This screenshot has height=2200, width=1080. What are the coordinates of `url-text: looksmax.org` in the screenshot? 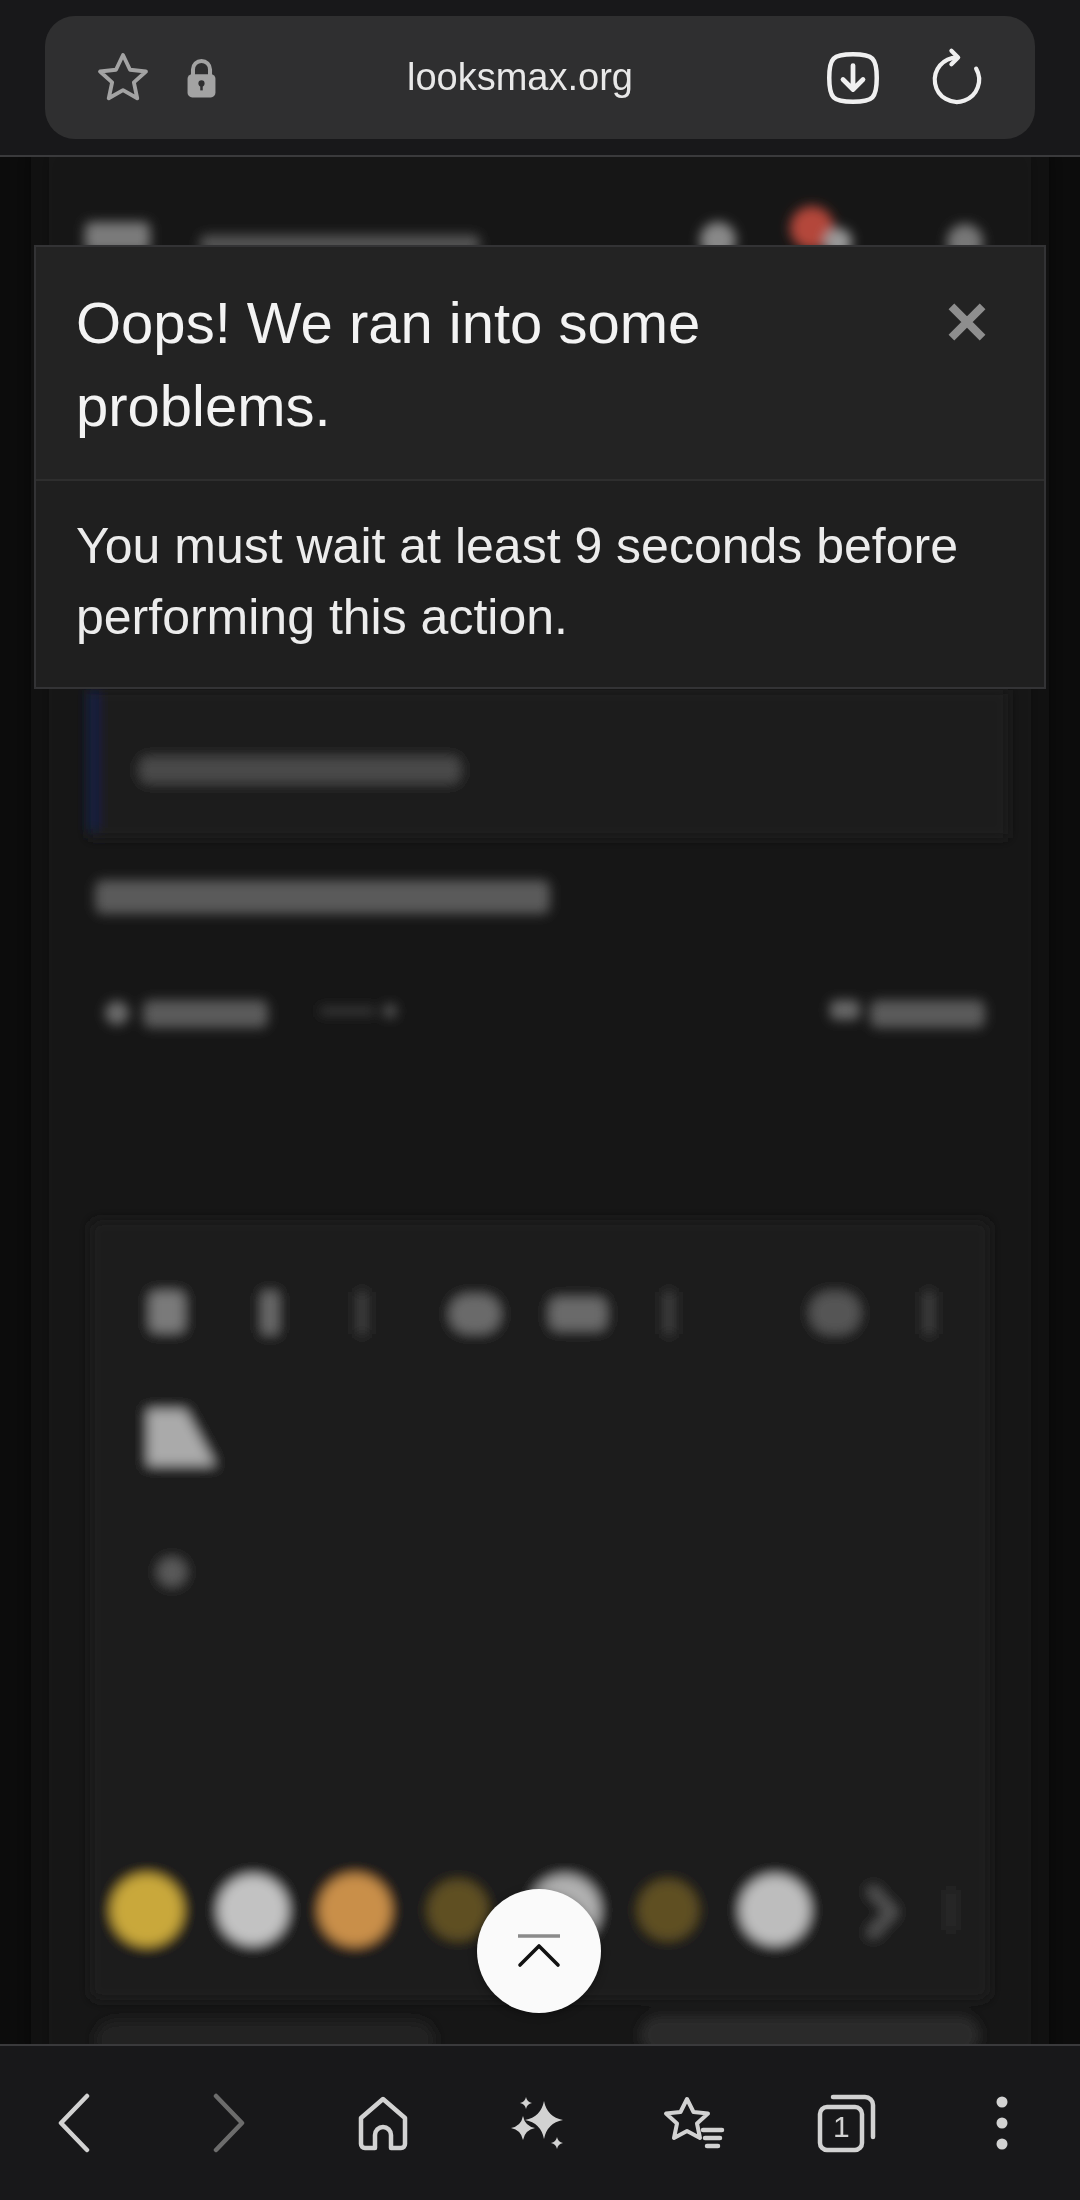 It's located at (520, 77).